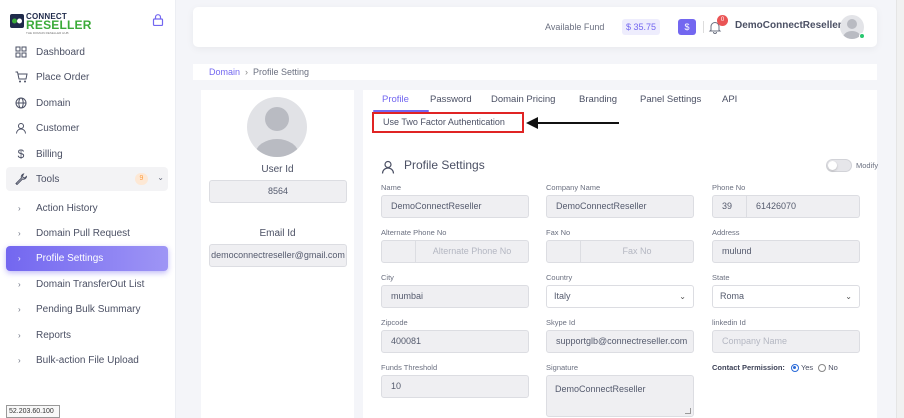 This screenshot has height=418, width=904. What do you see at coordinates (455, 206) in the screenshot?
I see `name-field: DemoConnectReseller` at bounding box center [455, 206].